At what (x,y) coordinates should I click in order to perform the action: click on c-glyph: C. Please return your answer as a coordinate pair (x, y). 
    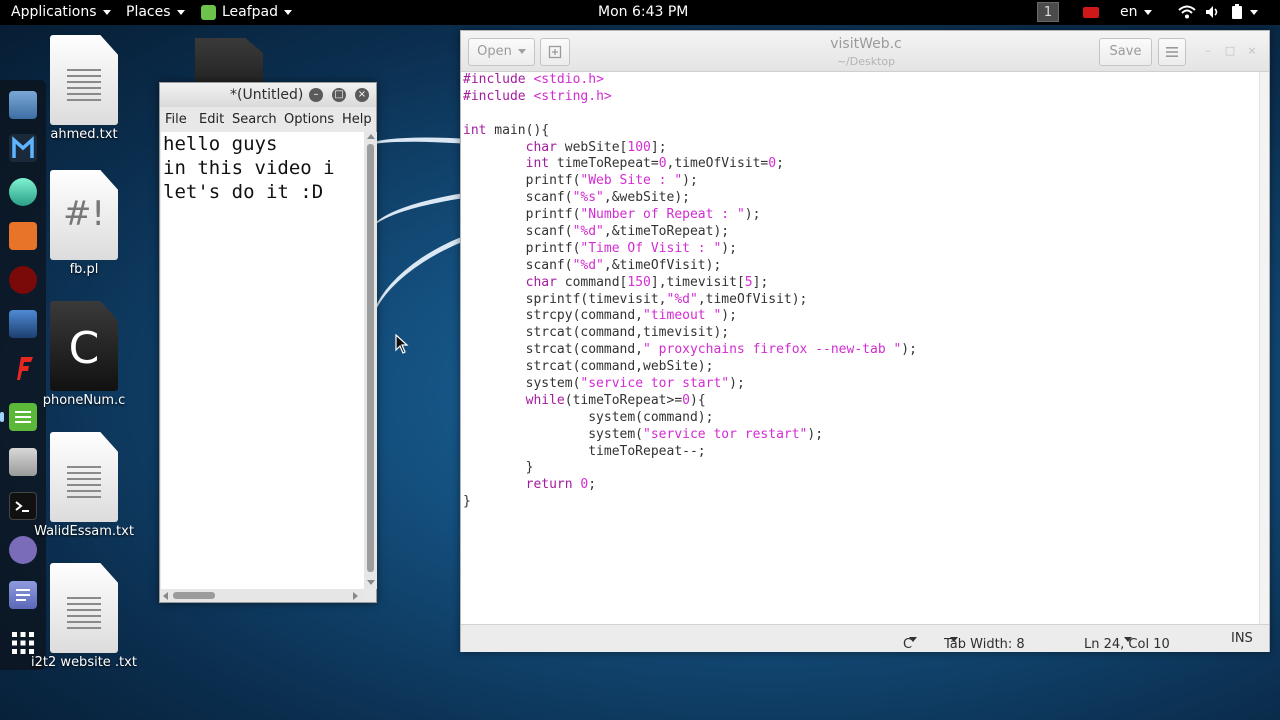
    Looking at the image, I should click on (84, 348).